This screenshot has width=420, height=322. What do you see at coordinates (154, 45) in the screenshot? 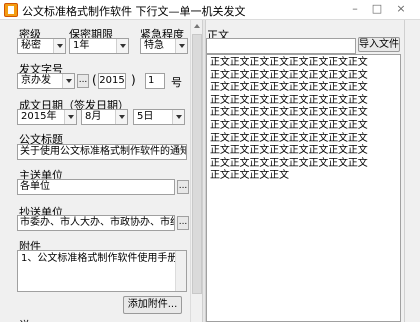
I see `urgency-value: 特急` at bounding box center [154, 45].